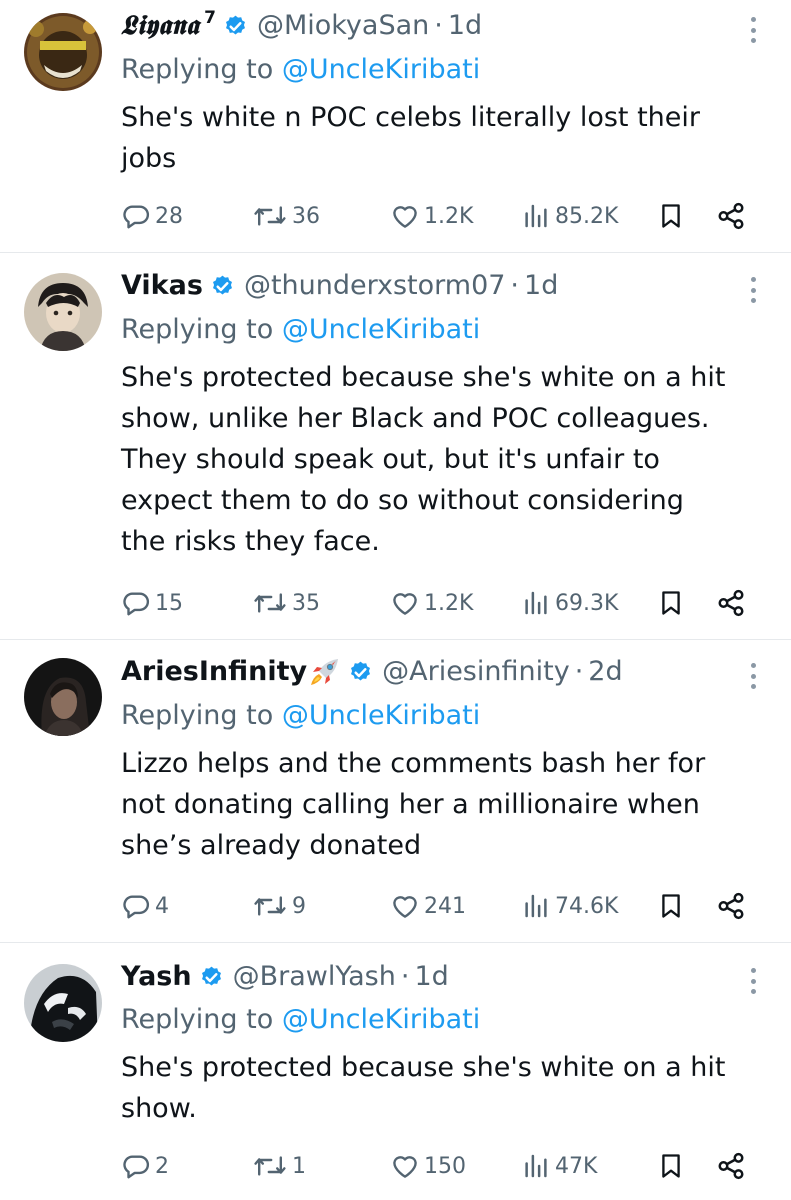 This screenshot has width=791, height=1200. What do you see at coordinates (162, 906) in the screenshot?
I see `reply-count: 4` at bounding box center [162, 906].